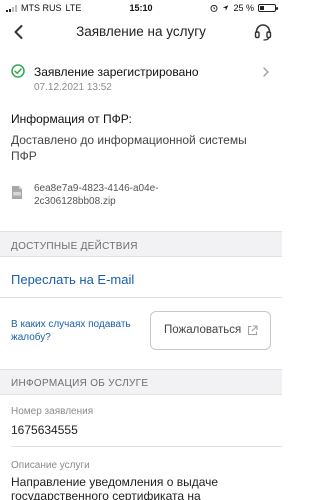 This screenshot has width=320, height=500. Describe the element at coordinates (214, 8) in the screenshot. I see `alarm-icon` at that location.